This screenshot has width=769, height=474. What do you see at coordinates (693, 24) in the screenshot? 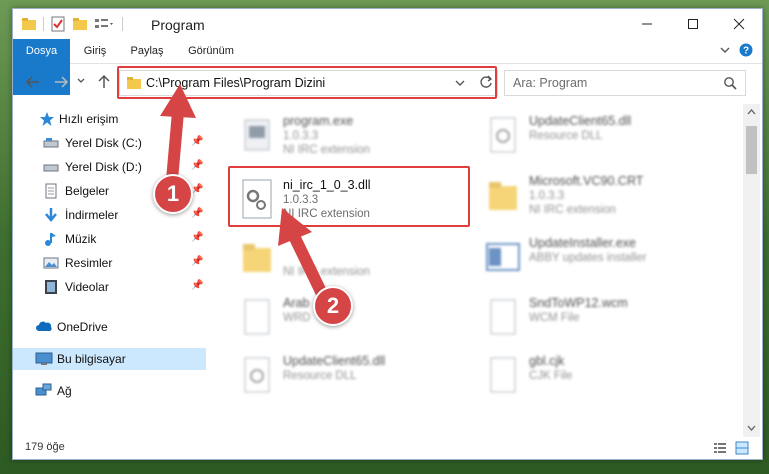
I see `maximize-button` at bounding box center [693, 24].